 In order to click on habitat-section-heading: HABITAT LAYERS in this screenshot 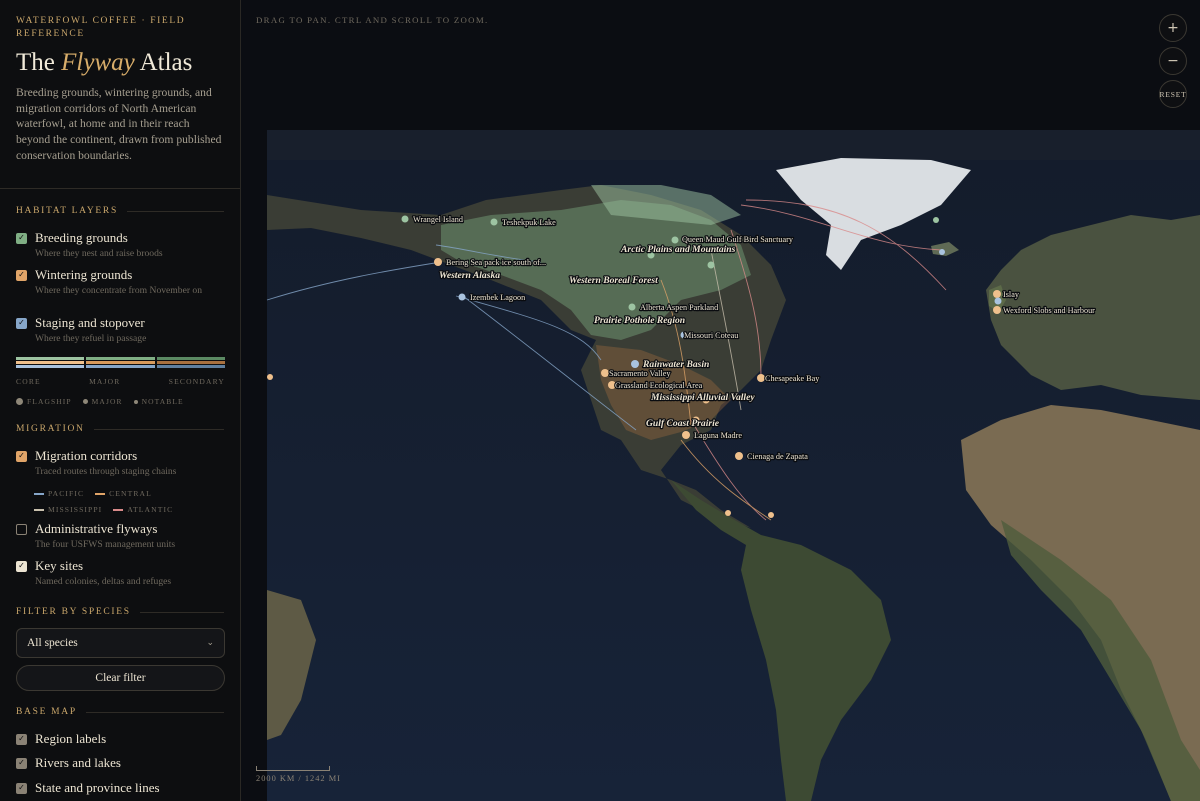, I will do `click(120, 211)`.